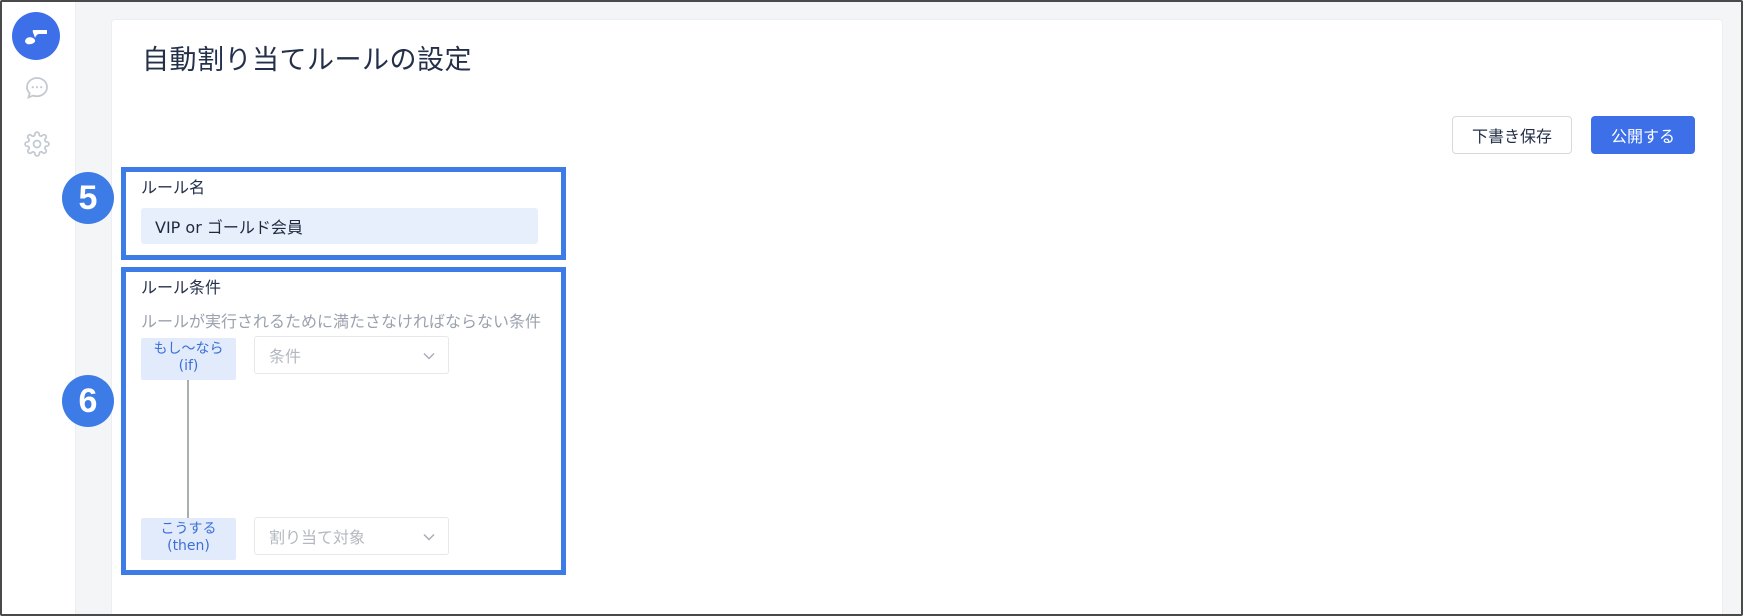 This screenshot has height=616, width=1743. Describe the element at coordinates (188, 529) in the screenshot. I see `then-tag-label: こうする` at that location.